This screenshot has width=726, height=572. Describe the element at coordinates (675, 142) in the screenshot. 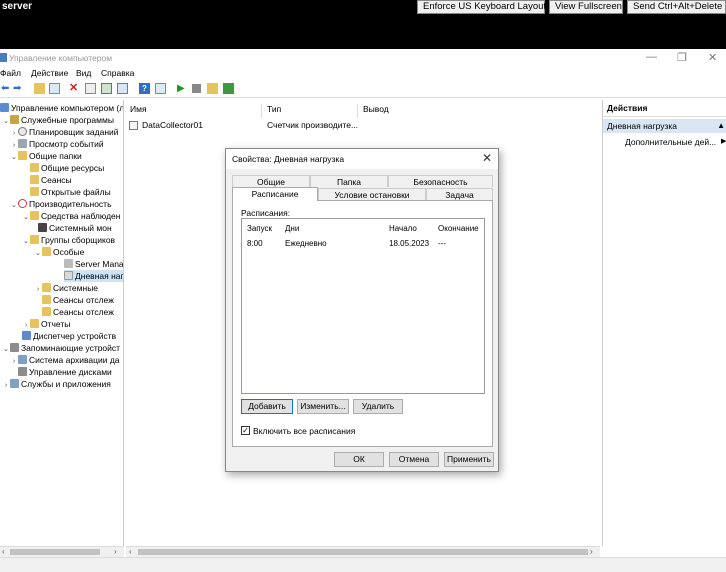

I see `more-actions-link: Дополнительные дей... ▶` at that location.